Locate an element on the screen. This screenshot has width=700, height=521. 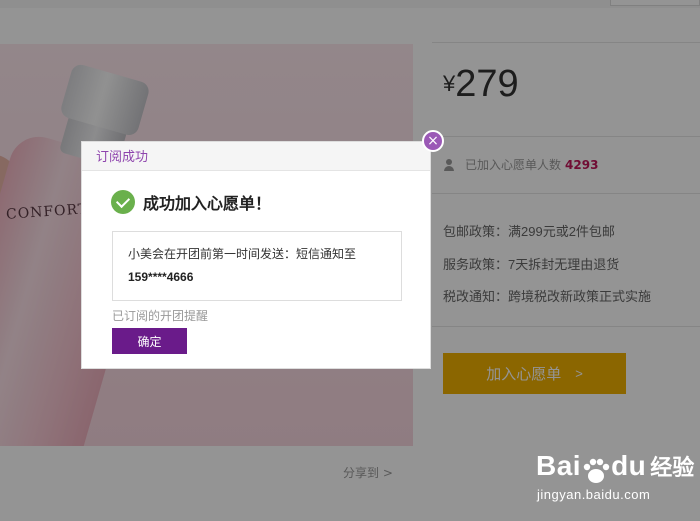
baidu-watermark: Bai du 经验 is located at coordinates (615, 467).